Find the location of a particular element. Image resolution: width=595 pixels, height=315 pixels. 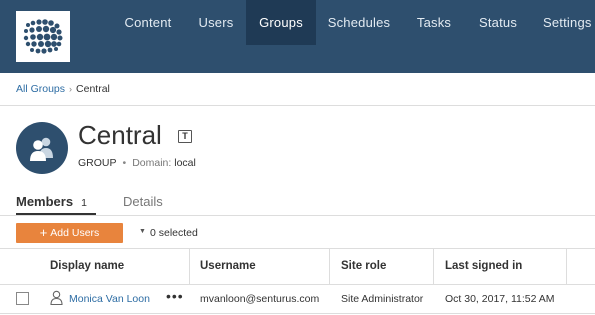

chevron-down-icon: ▼ is located at coordinates (142, 231).